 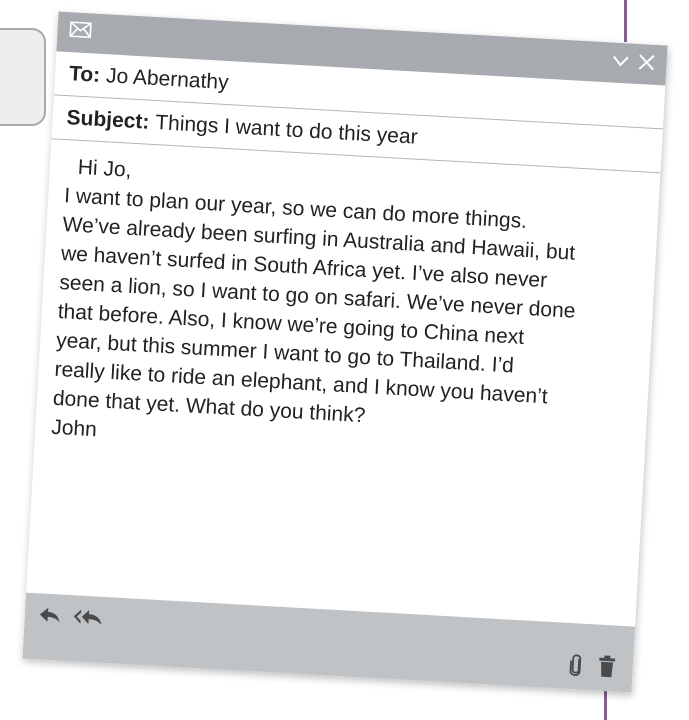 I want to click on reply-all-icon, so click(x=87, y=617).